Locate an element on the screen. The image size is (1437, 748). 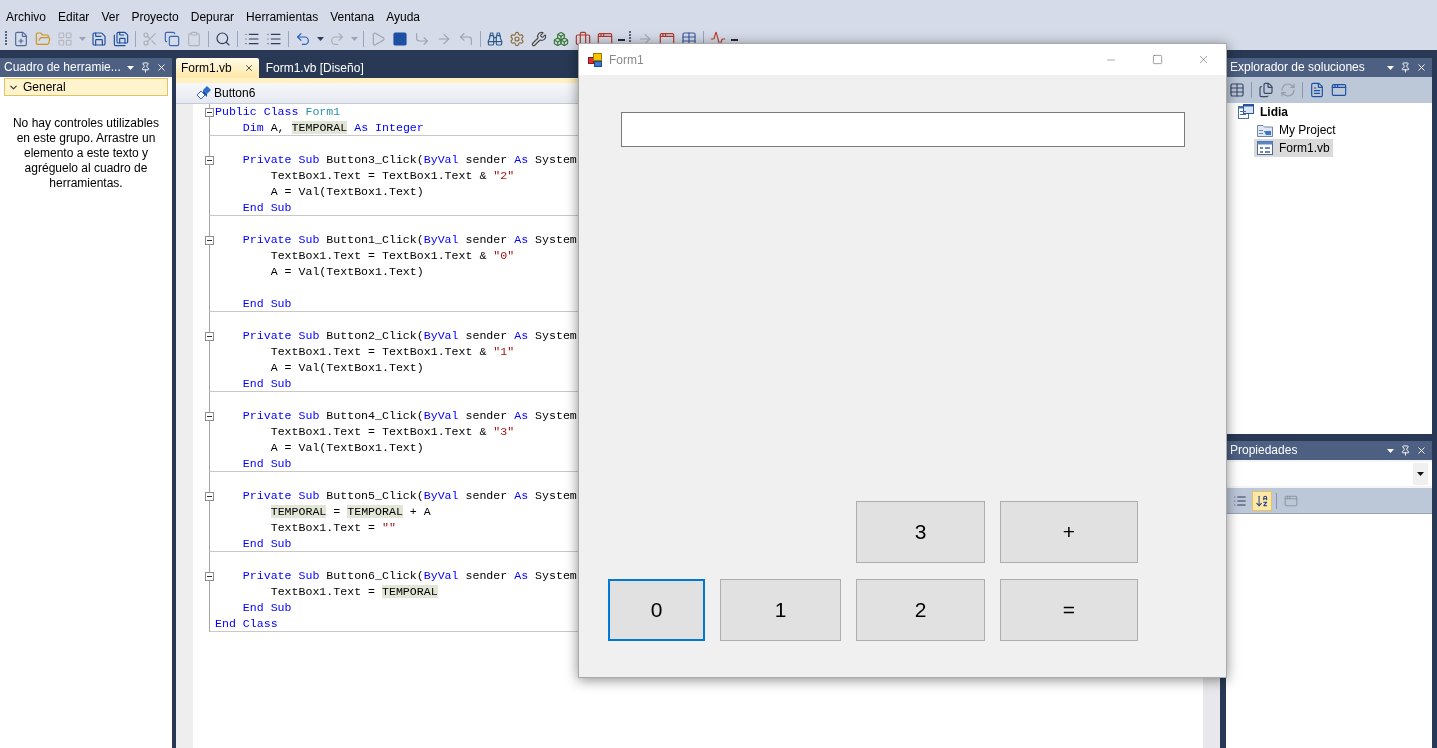
editor-tab: Form1.vb [Diseño] is located at coordinates (314, 68).